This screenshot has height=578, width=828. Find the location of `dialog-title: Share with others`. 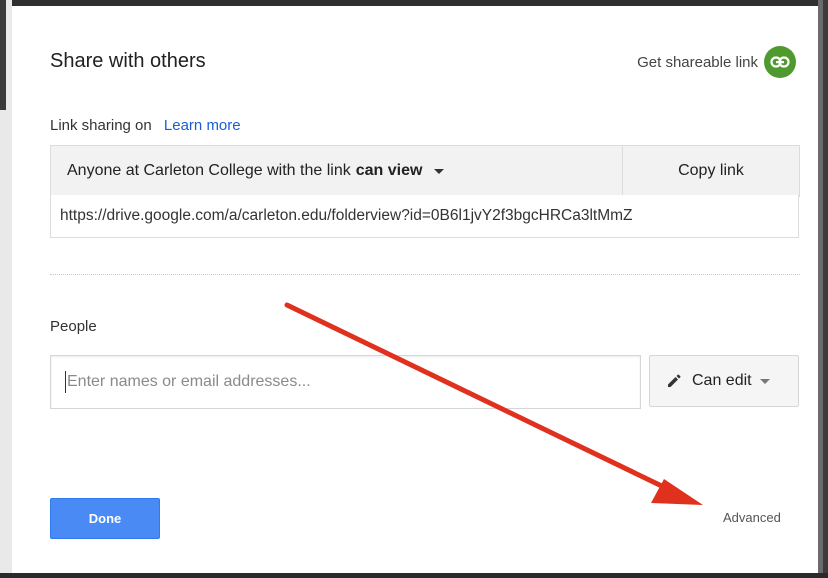

dialog-title: Share with others is located at coordinates (128, 61).